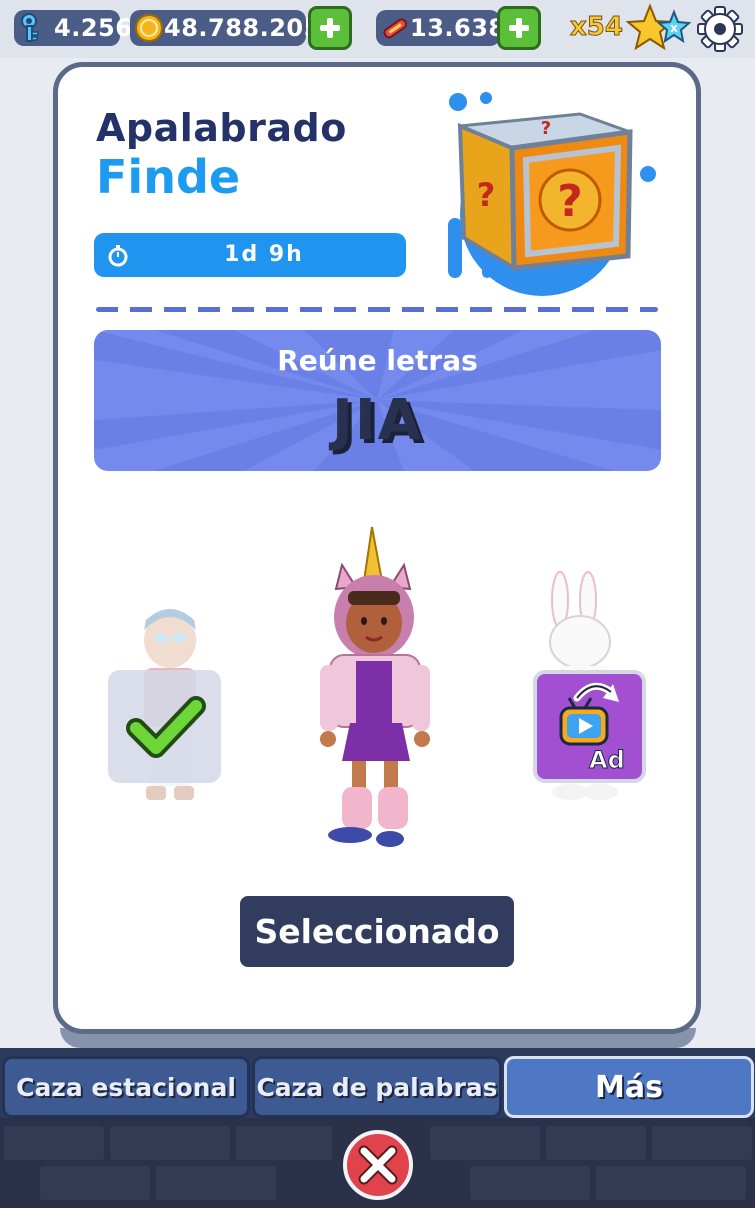  I want to click on checkmark-icon, so click(166, 727).